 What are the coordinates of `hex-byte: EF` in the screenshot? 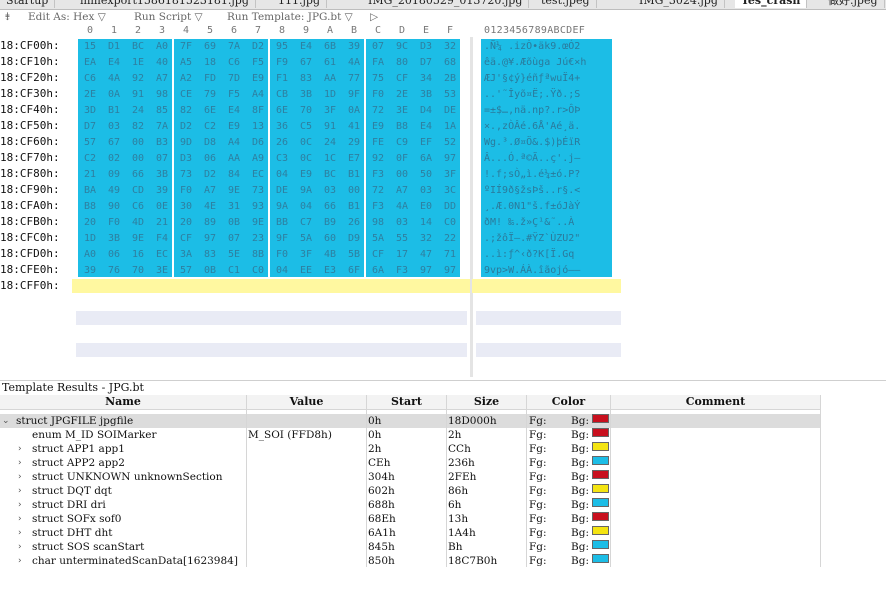 It's located at (426, 142).